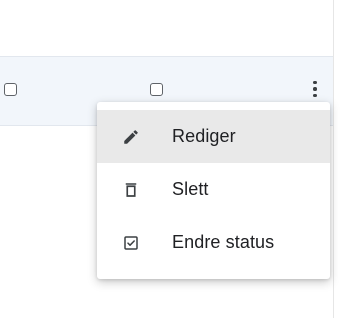 The height and width of the screenshot is (318, 345). What do you see at coordinates (223, 242) in the screenshot?
I see `menu-item-label: Endre status` at bounding box center [223, 242].